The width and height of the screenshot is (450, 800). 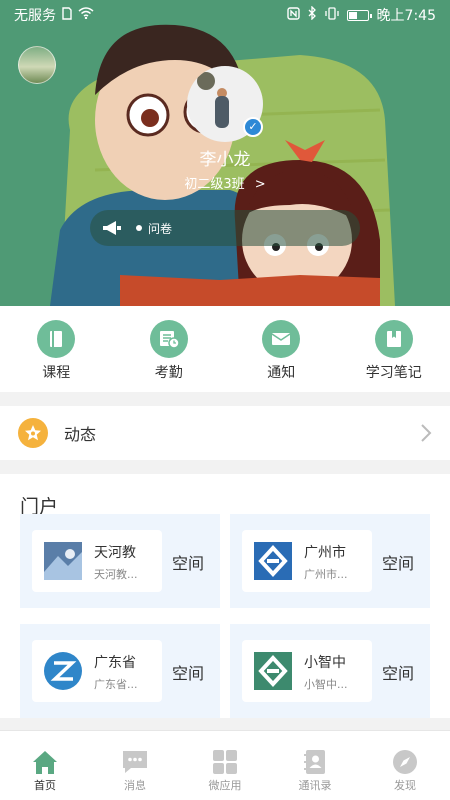 I want to click on megaphone-icon, so click(x=112, y=228).